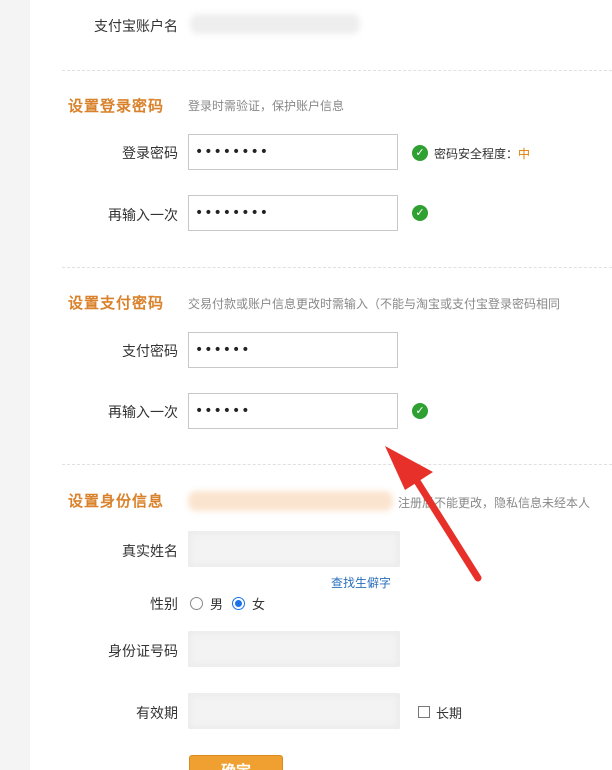 Image resolution: width=612 pixels, height=770 pixels. What do you see at coordinates (136, 27) in the screenshot?
I see `account-name-label: 支付宝账户名` at bounding box center [136, 27].